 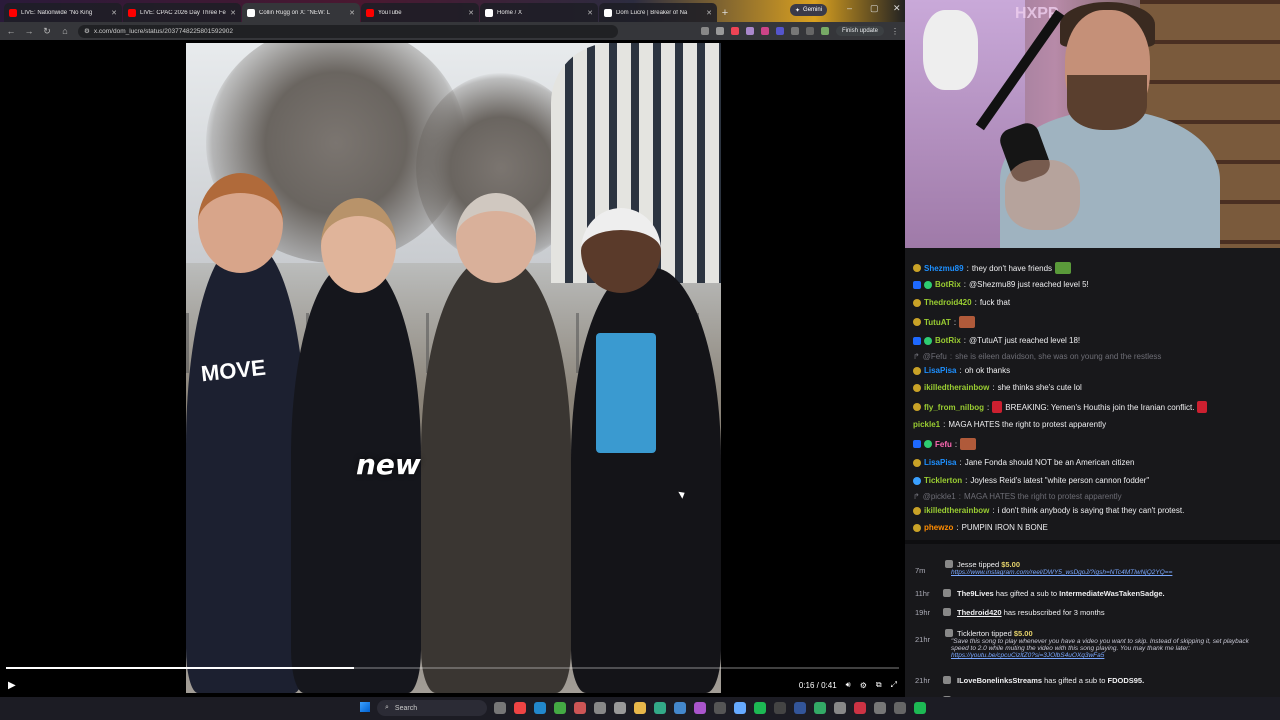 What do you see at coordinates (725, 13) in the screenshot?
I see `new-tab-button: +` at bounding box center [725, 13].